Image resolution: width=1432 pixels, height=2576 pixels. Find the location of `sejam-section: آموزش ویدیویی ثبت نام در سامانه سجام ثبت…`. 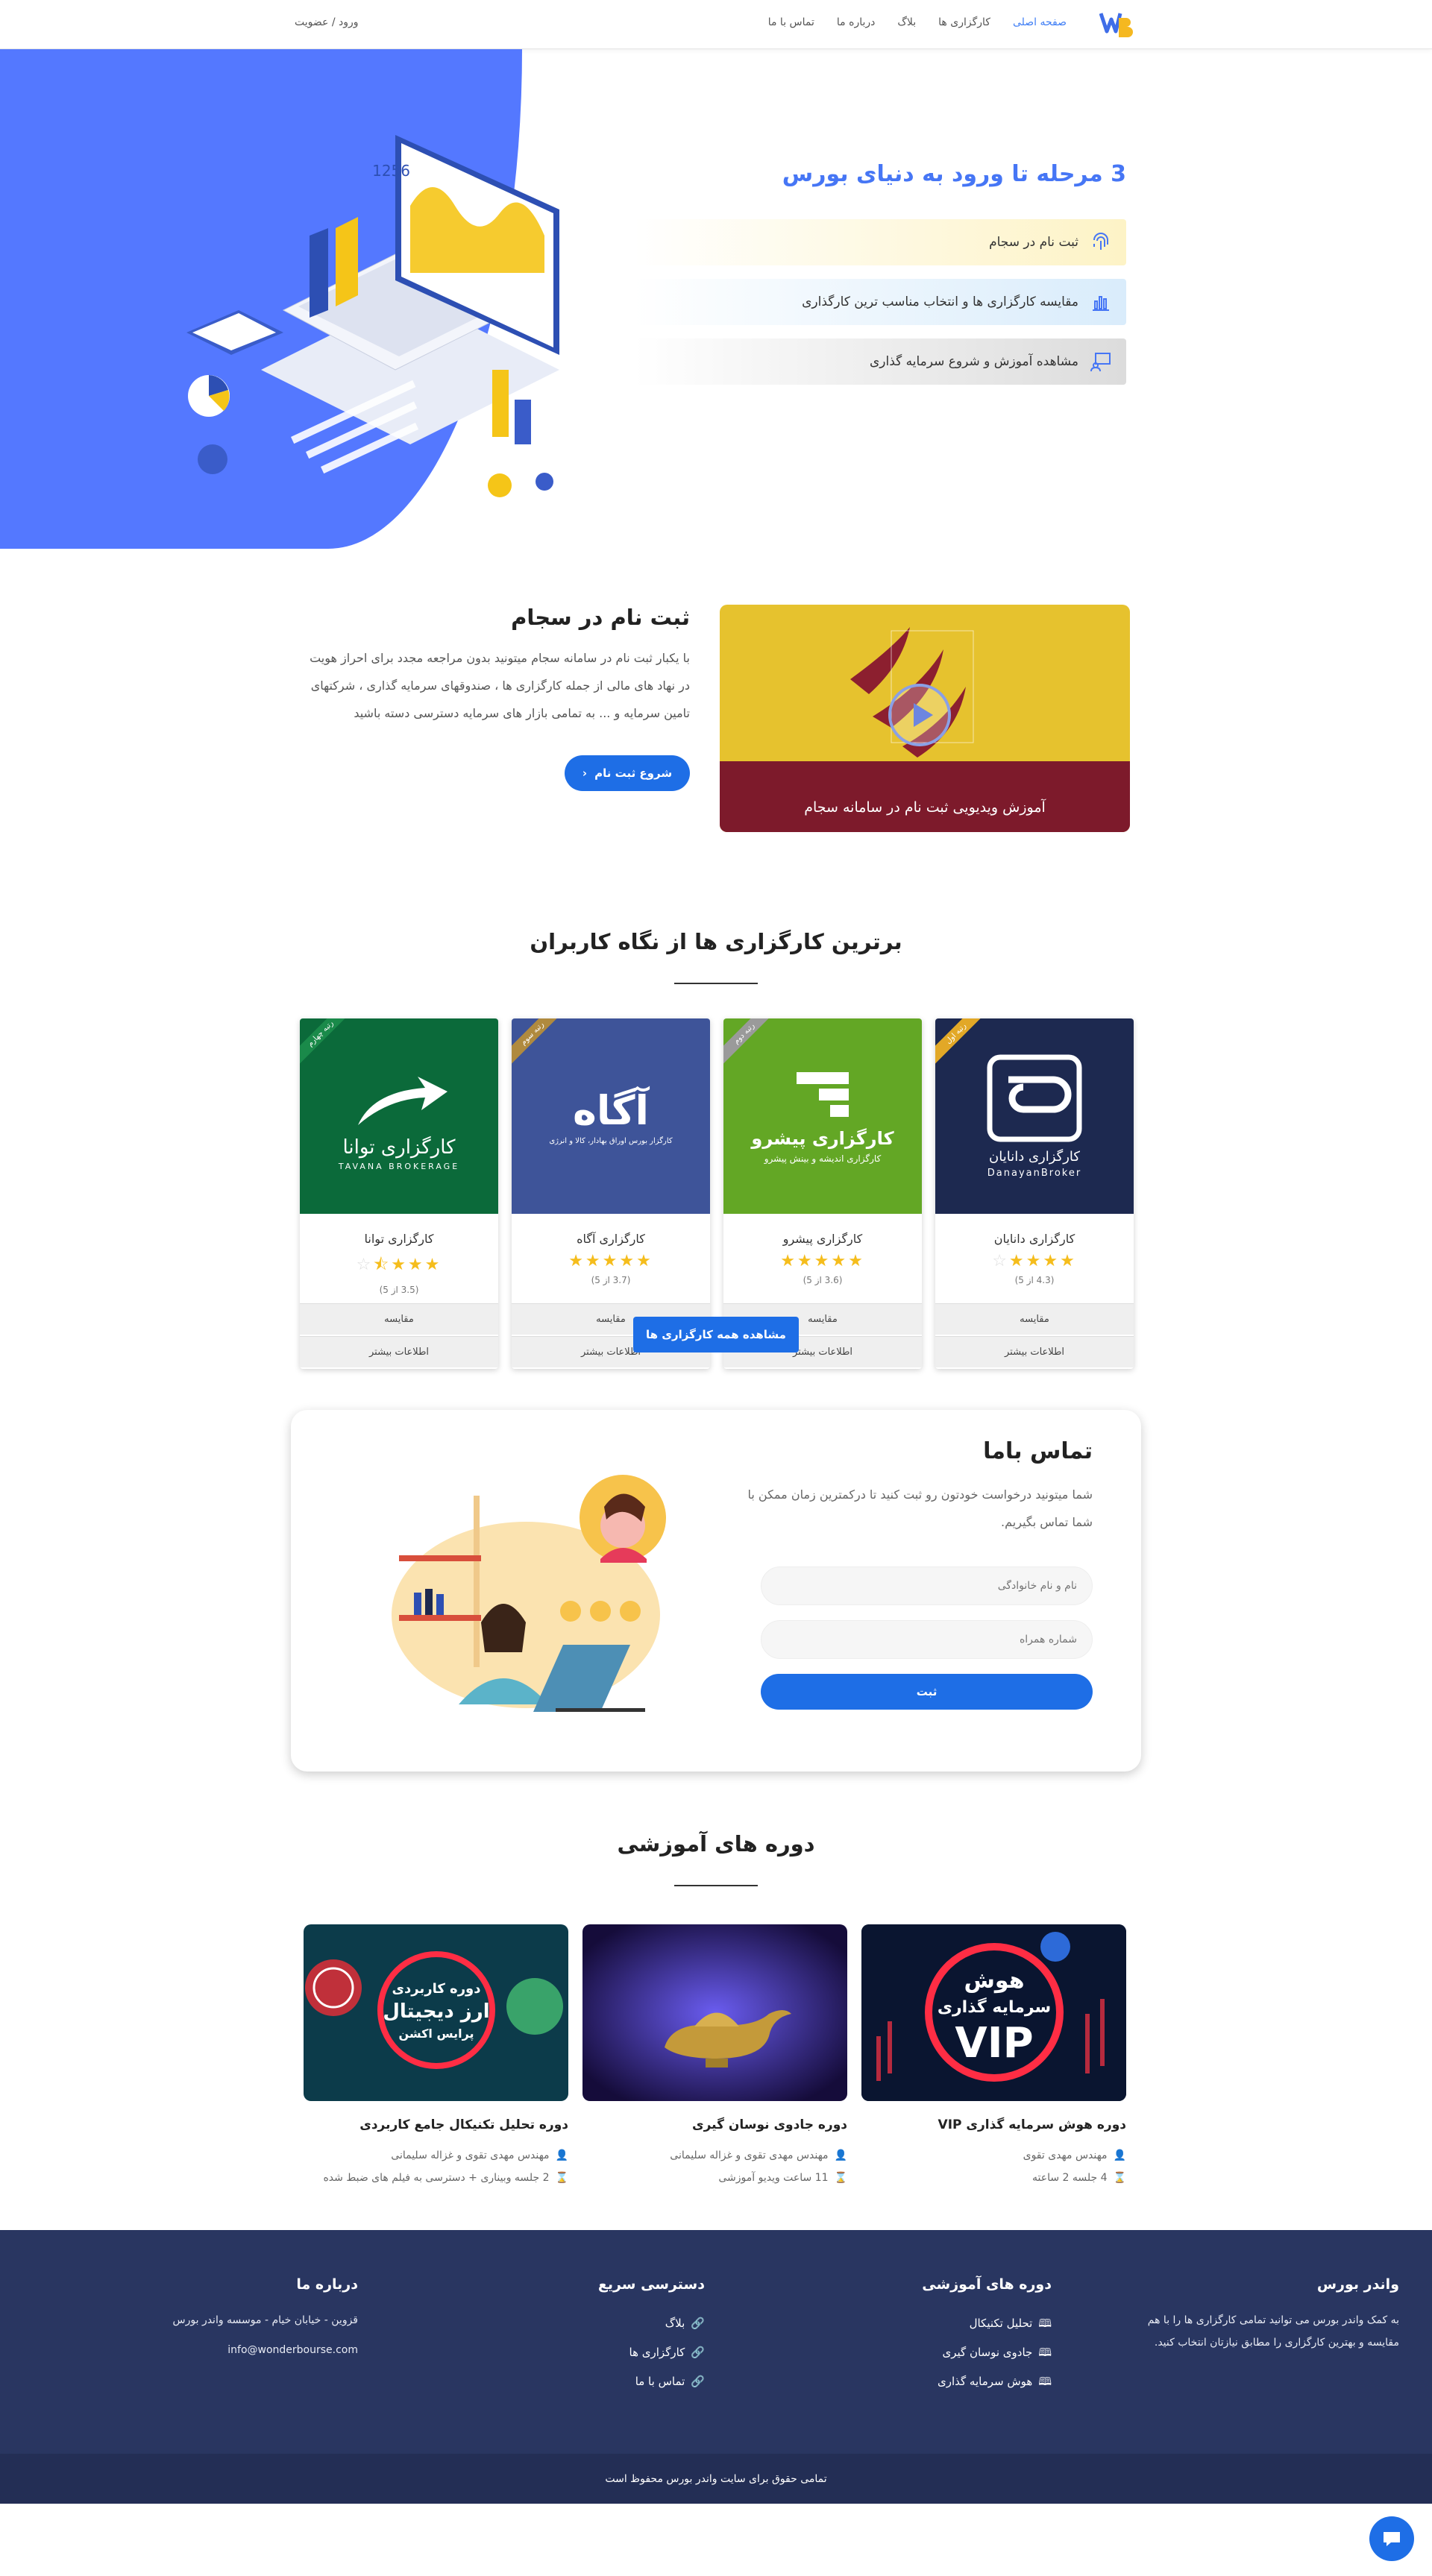

sejam-section: آموزش ویدیویی ثبت نام در سامانه سجام ثبت… is located at coordinates (716, 705).